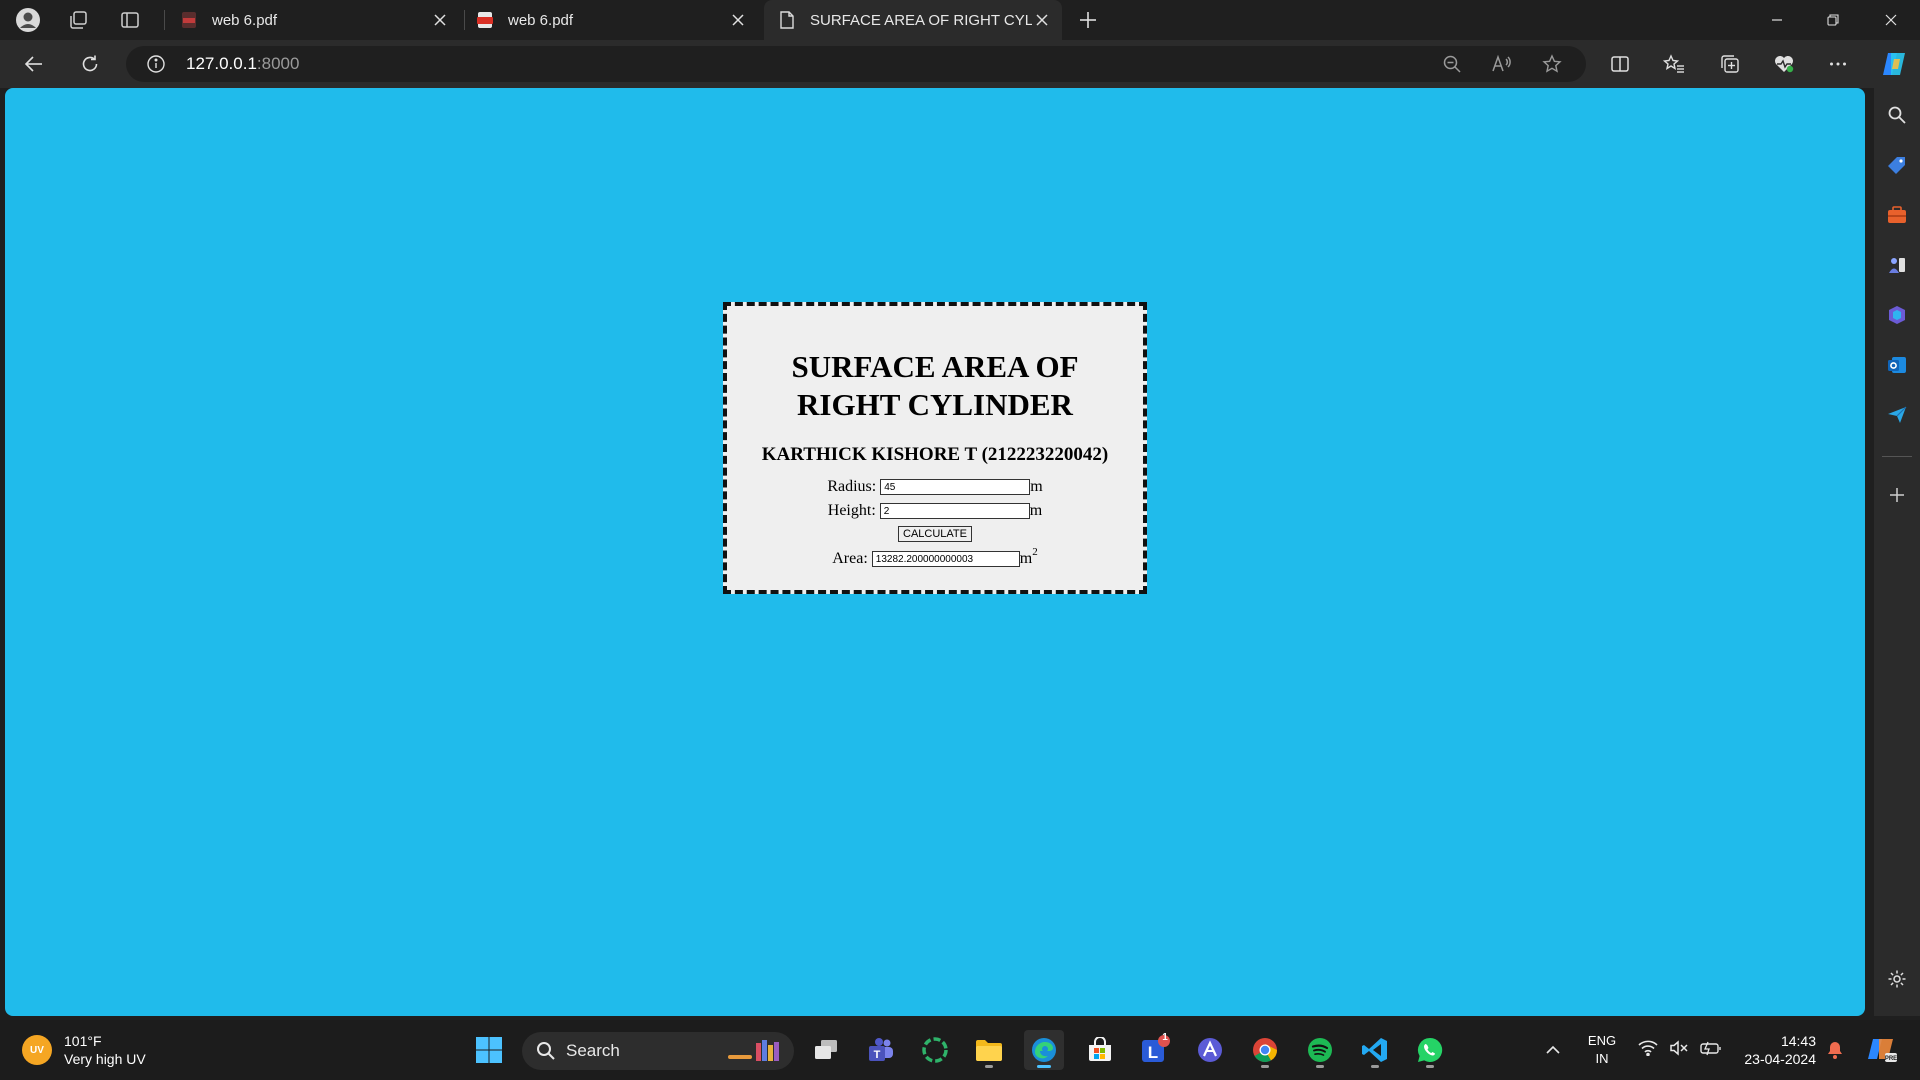 This screenshot has width=1920, height=1080. Describe the element at coordinates (1897, 165) in the screenshot. I see `shopping-tag-icon` at that location.